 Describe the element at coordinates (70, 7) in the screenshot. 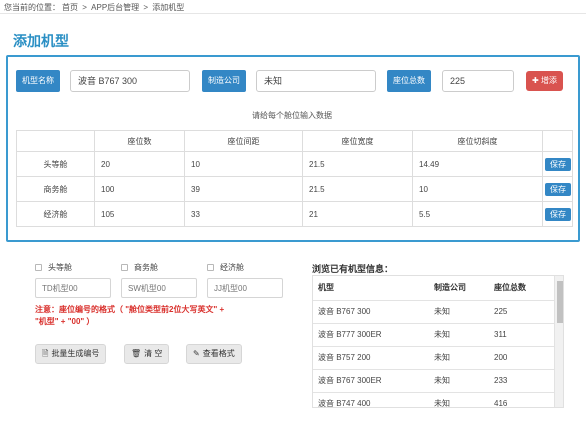

I see `breadcrumb-home-link: 首页` at that location.